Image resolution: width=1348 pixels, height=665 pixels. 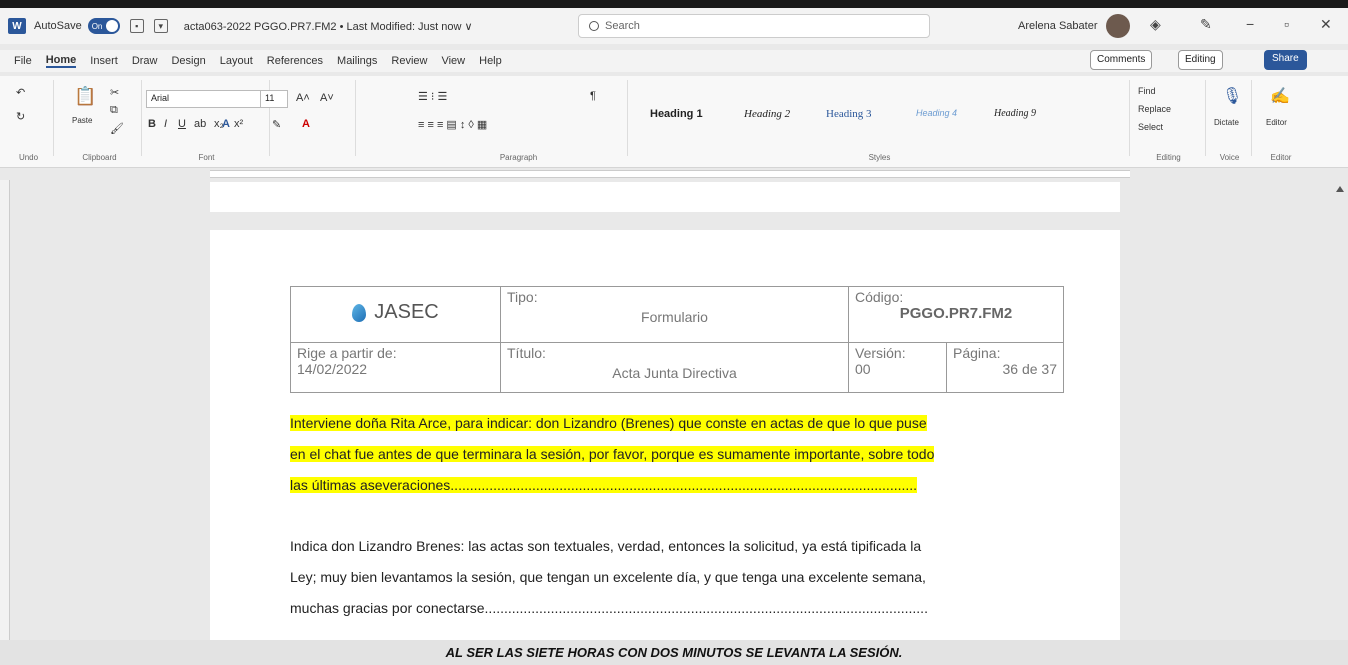 What do you see at coordinates (205, 99) in the screenshot?
I see `font-name-select: Arial` at bounding box center [205, 99].